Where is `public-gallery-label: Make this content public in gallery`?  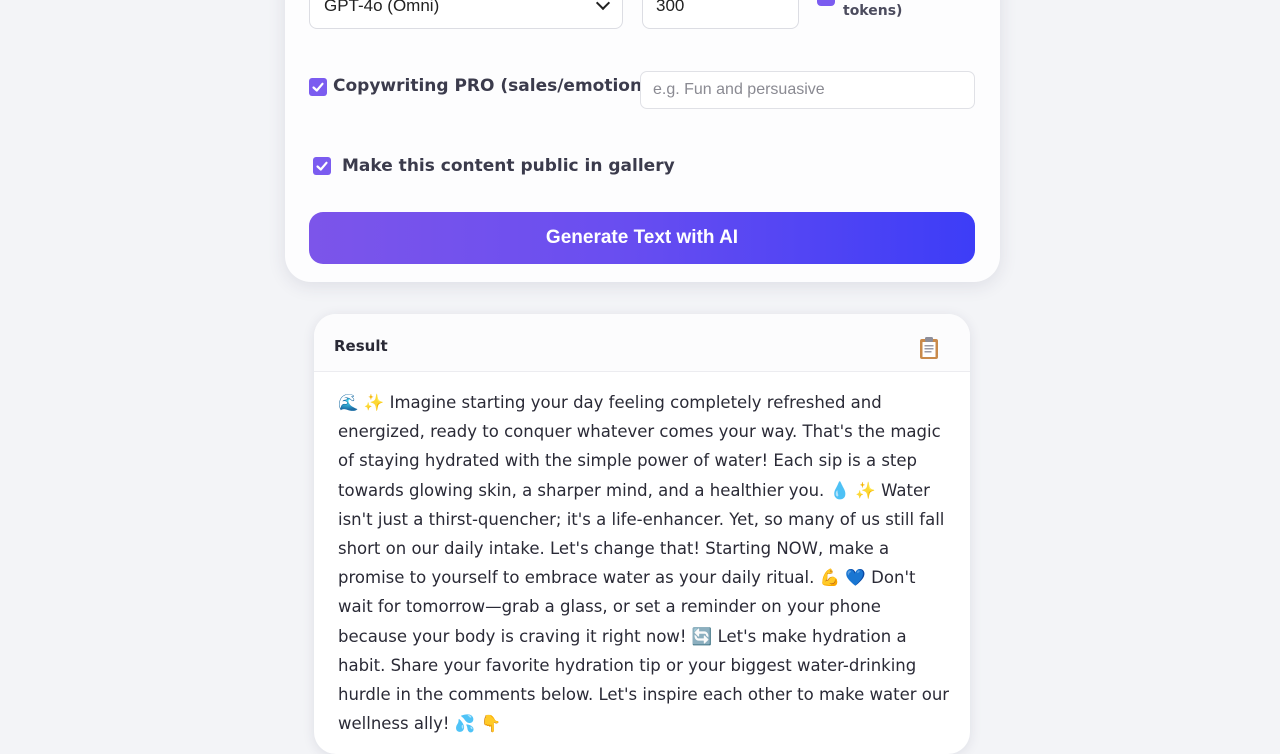 public-gallery-label: Make this content public in gallery is located at coordinates (508, 166).